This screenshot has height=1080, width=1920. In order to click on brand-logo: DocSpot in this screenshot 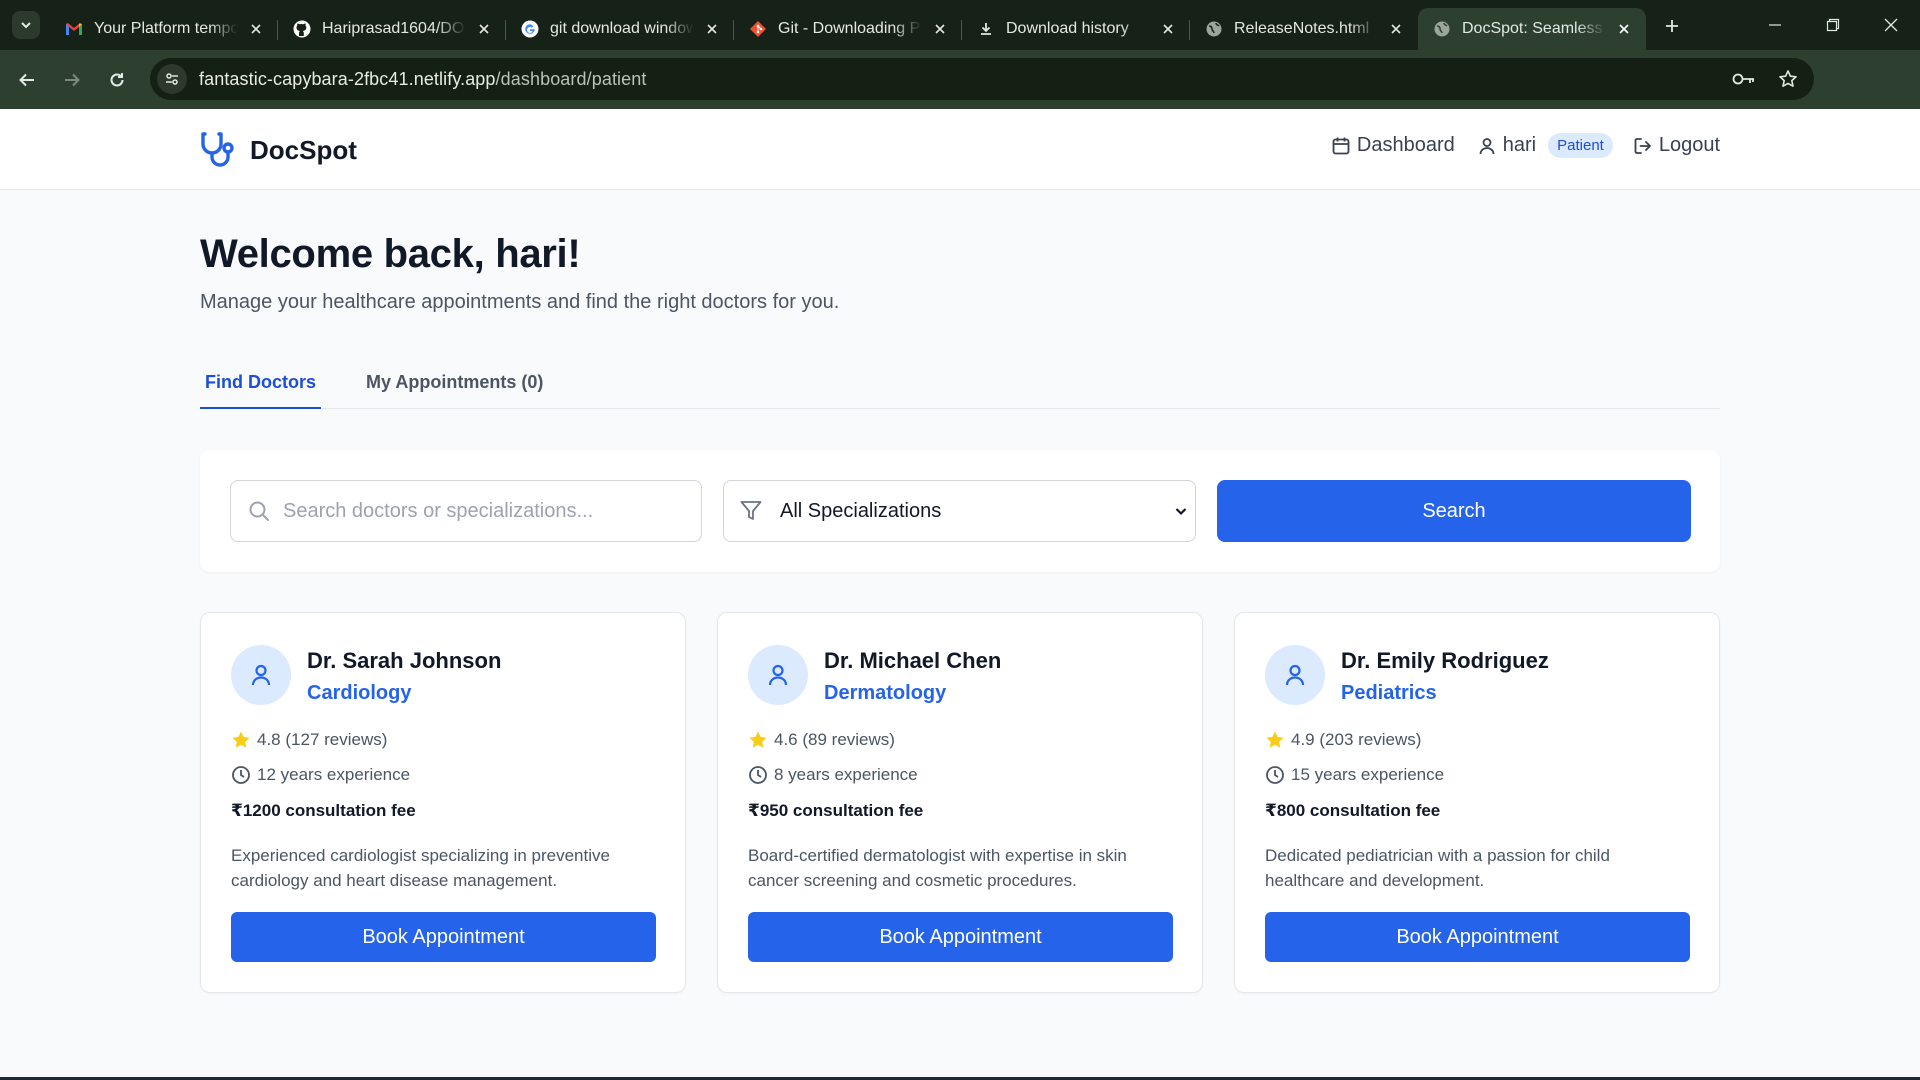, I will do `click(278, 150)`.